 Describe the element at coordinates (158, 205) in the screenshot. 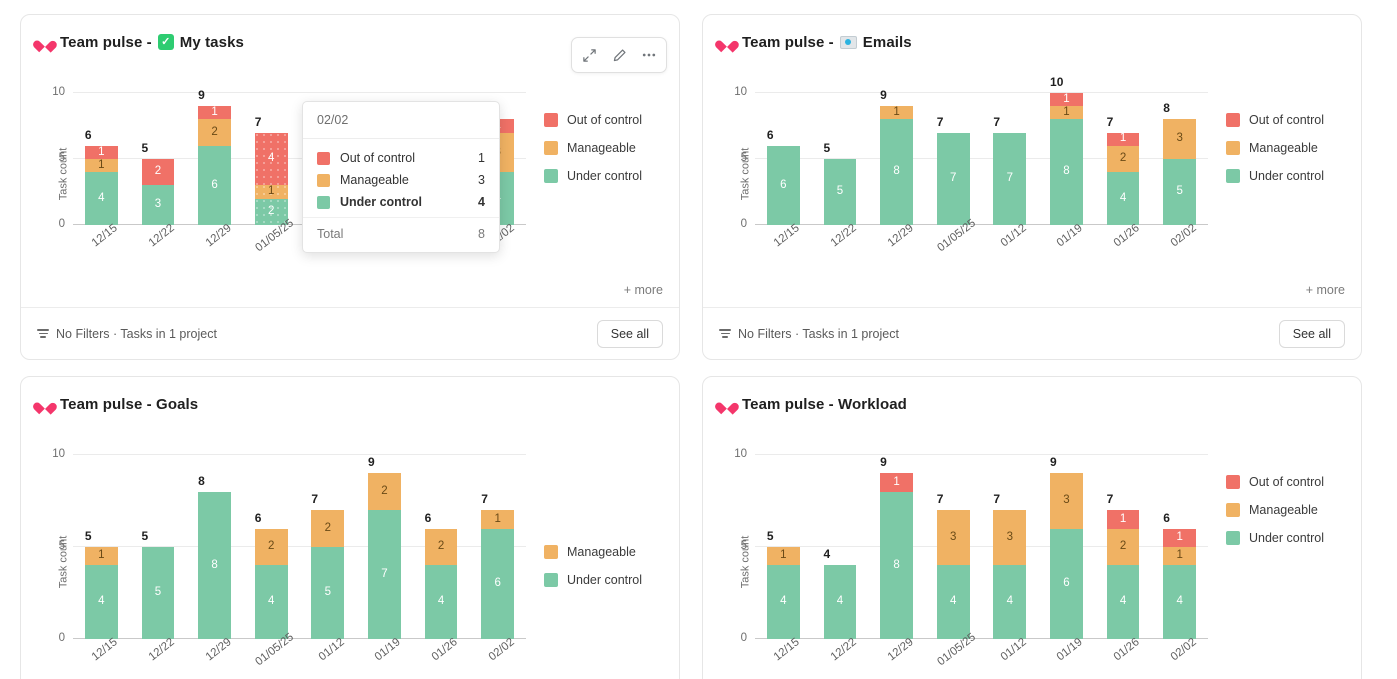

I see `segment-und-12/22: 3` at that location.